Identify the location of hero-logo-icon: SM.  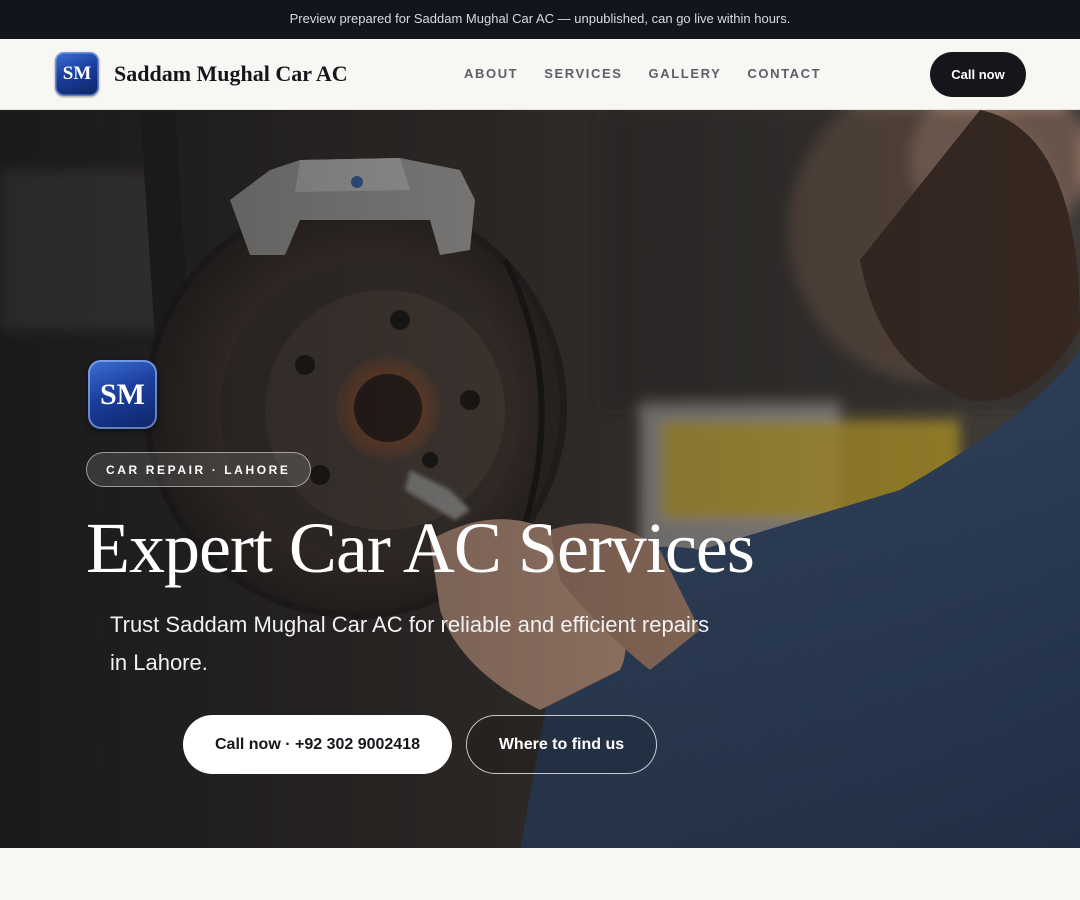
(122, 394).